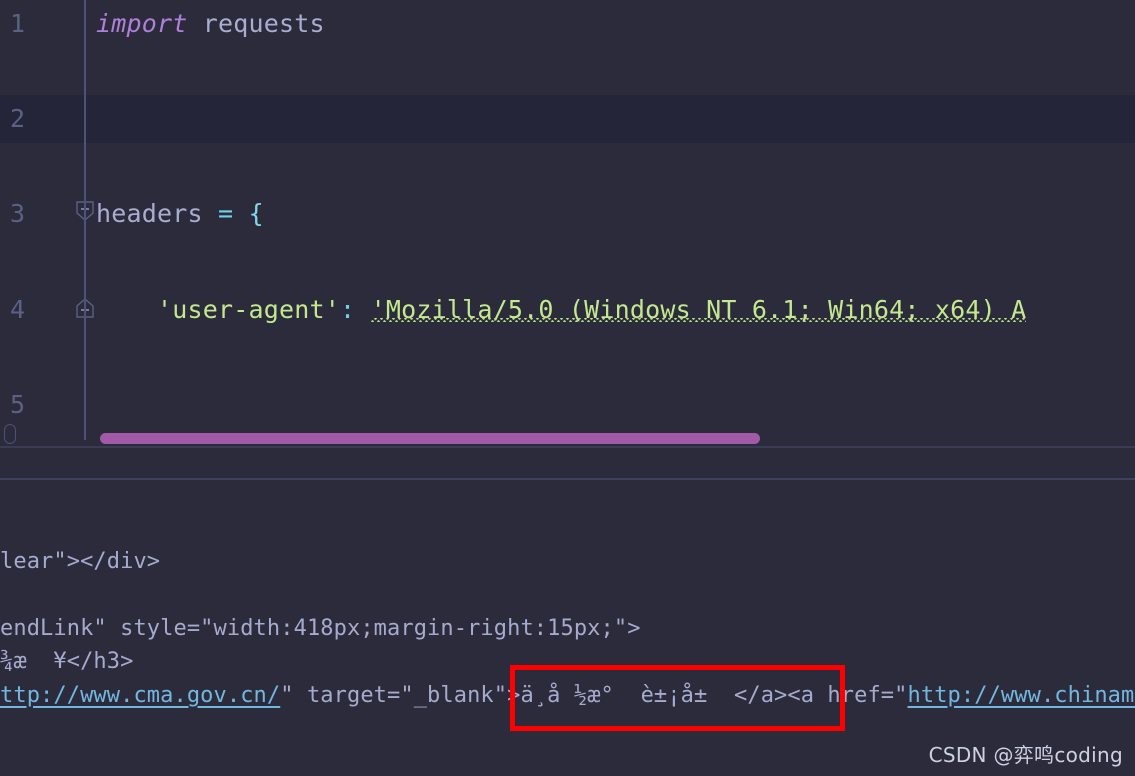 The height and width of the screenshot is (776, 1135). I want to click on code-token: :, so click(348, 309).